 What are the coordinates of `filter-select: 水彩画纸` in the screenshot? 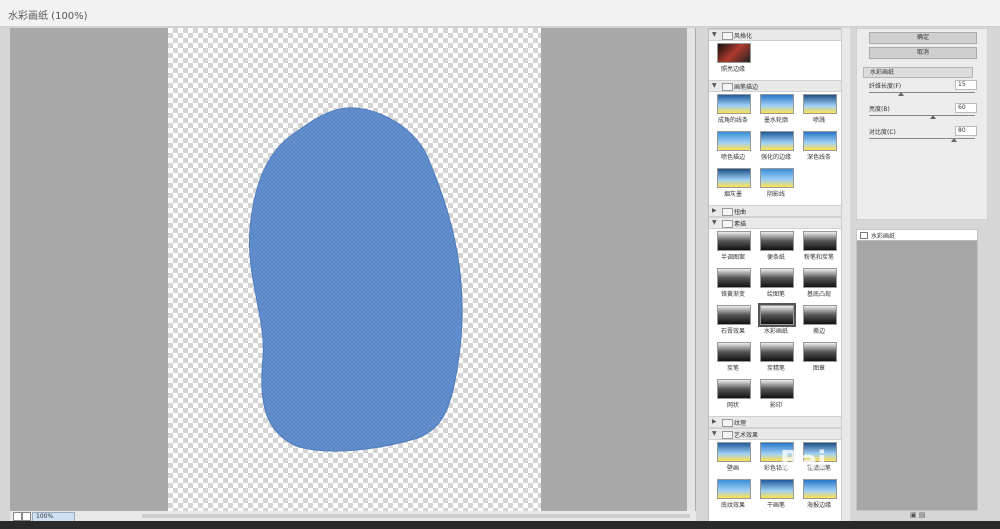 It's located at (918, 72).